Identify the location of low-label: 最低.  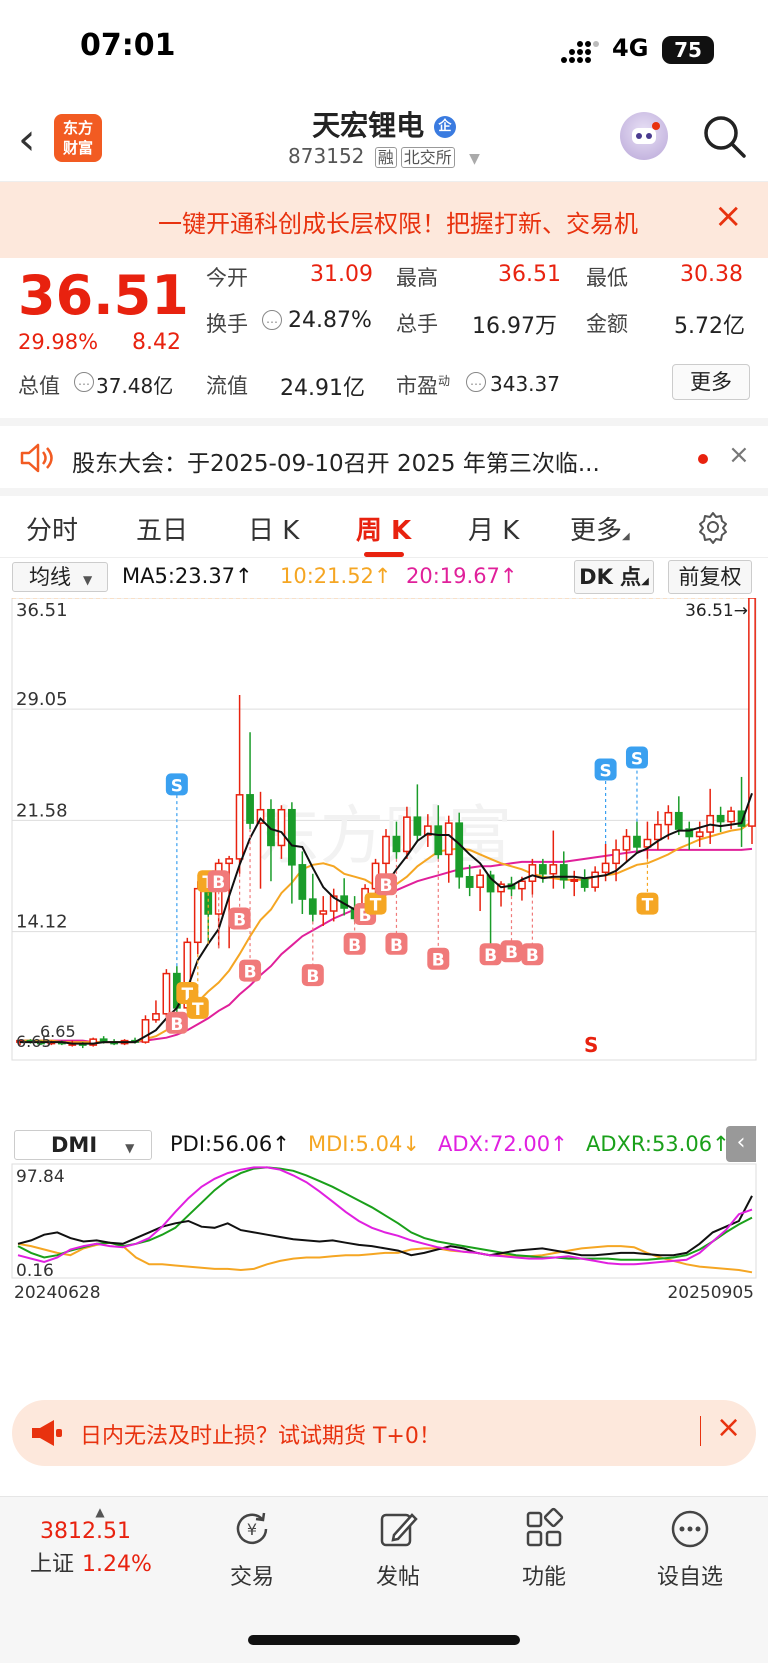
(607, 278).